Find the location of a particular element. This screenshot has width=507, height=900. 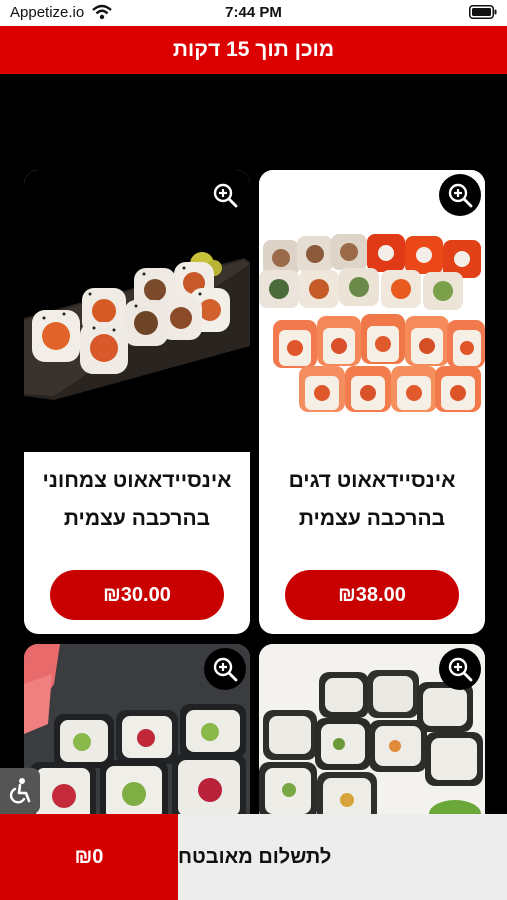

price-button: ₪38.00 is located at coordinates (372, 595).